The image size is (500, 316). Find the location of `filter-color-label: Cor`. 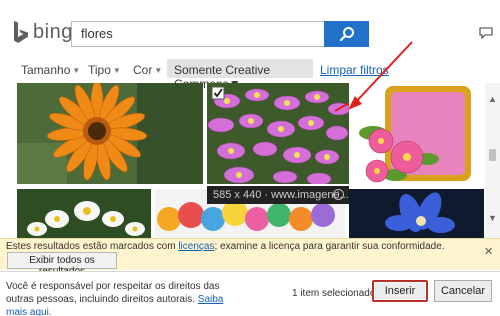

filter-color-label: Cor is located at coordinates (143, 70).